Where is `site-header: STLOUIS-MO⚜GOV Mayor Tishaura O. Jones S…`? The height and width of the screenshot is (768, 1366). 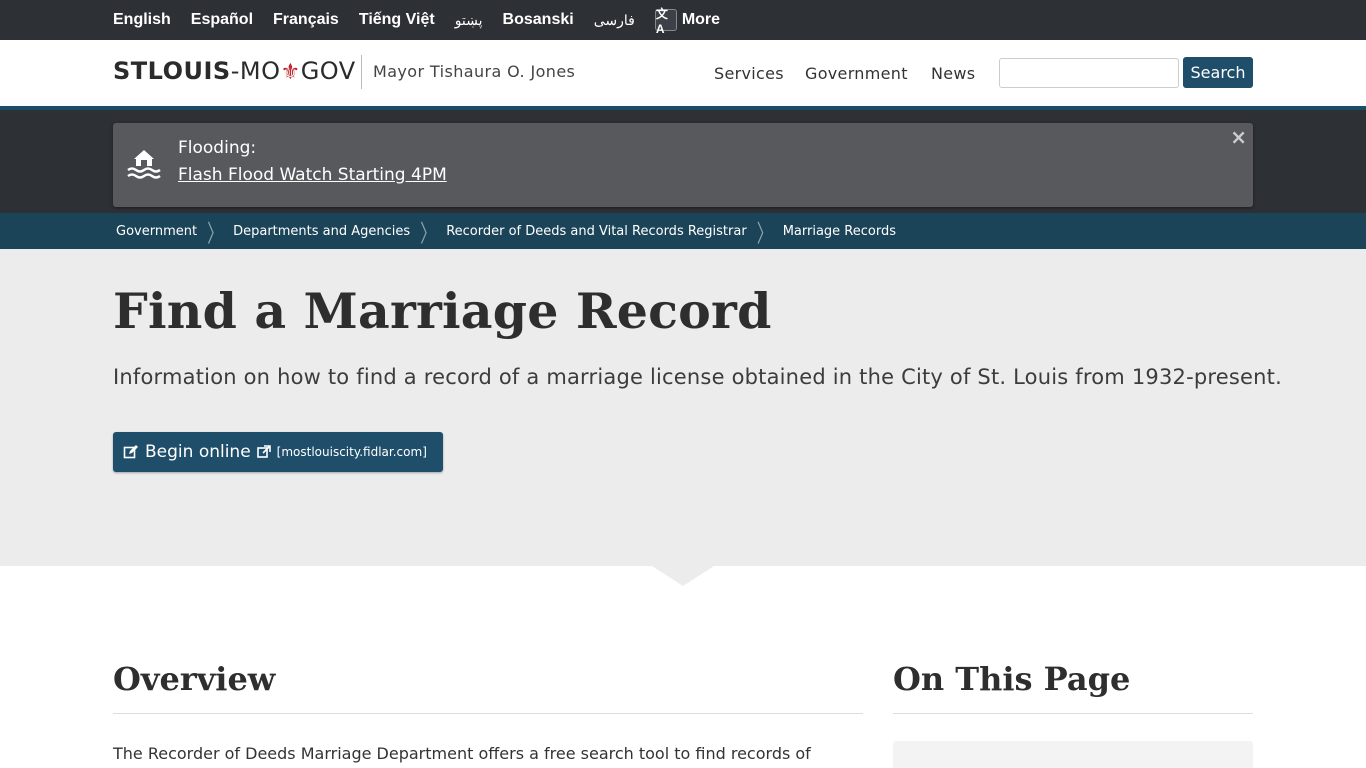 site-header: STLOUIS-MO⚜GOV Mayor Tishaura O. Jones S… is located at coordinates (683, 73).